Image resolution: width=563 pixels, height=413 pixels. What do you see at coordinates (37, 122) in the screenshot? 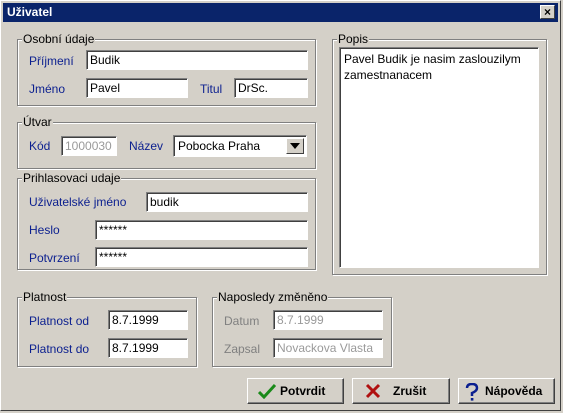
I see `unit-legend: Útvar` at bounding box center [37, 122].